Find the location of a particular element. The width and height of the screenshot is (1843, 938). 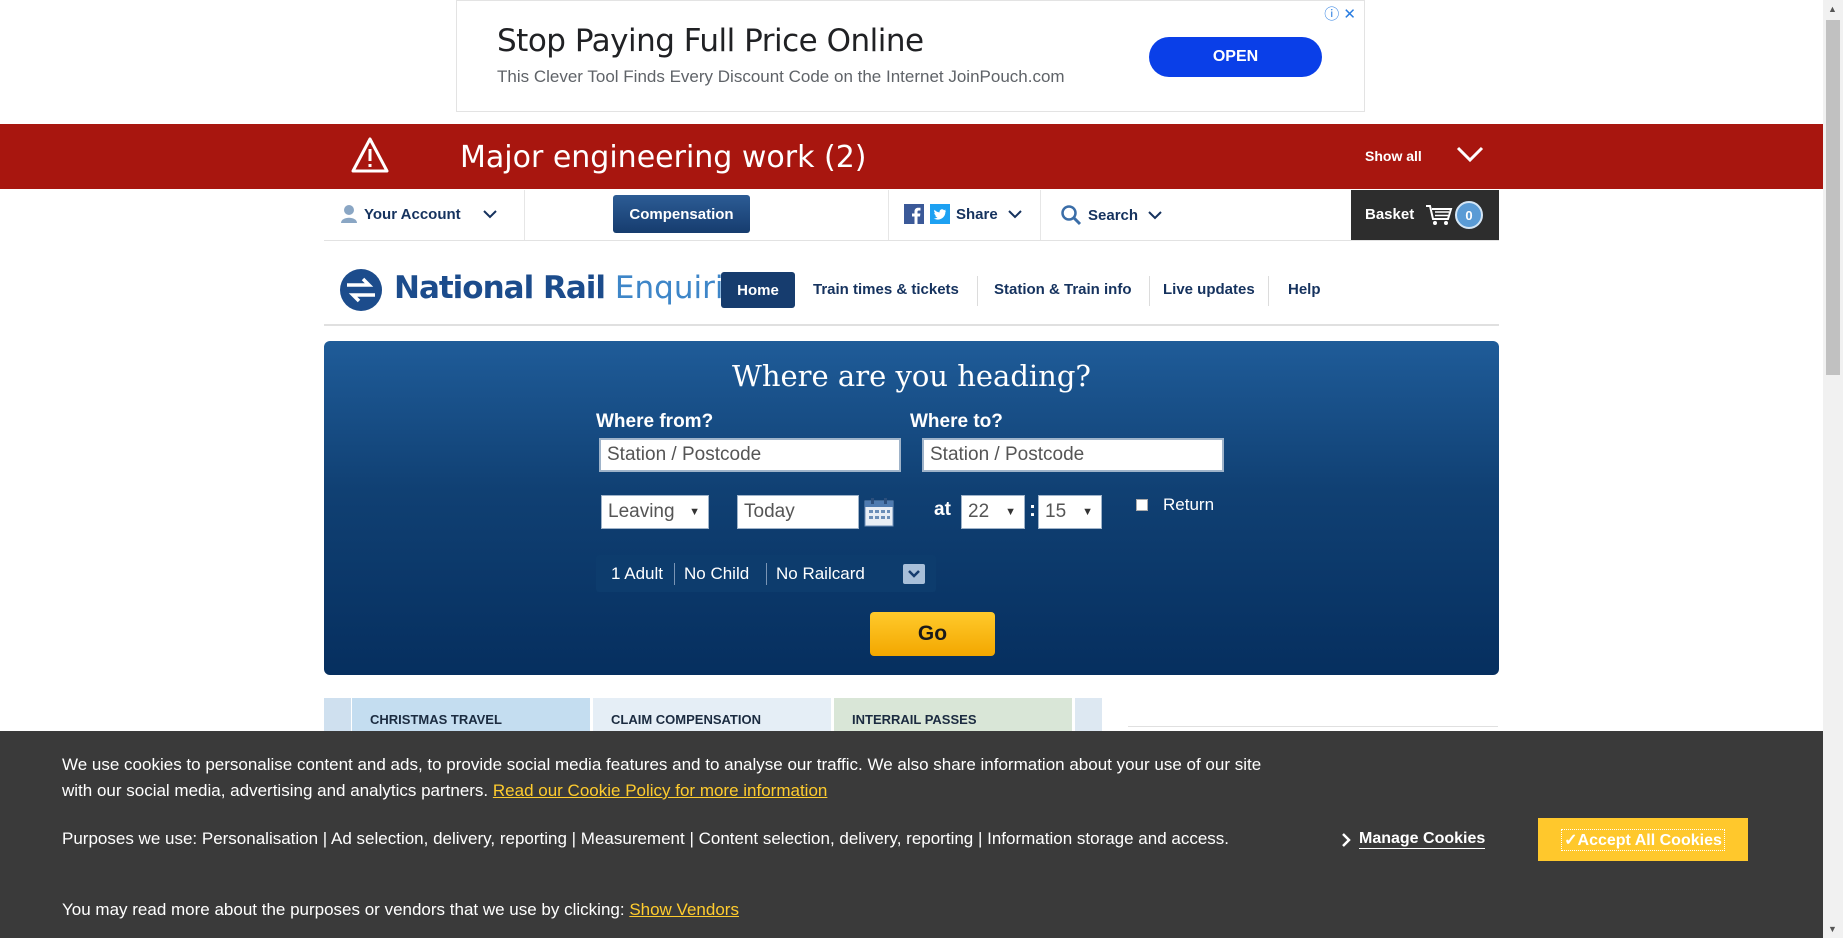

minute-select: 15 ▼ is located at coordinates (1070, 512).